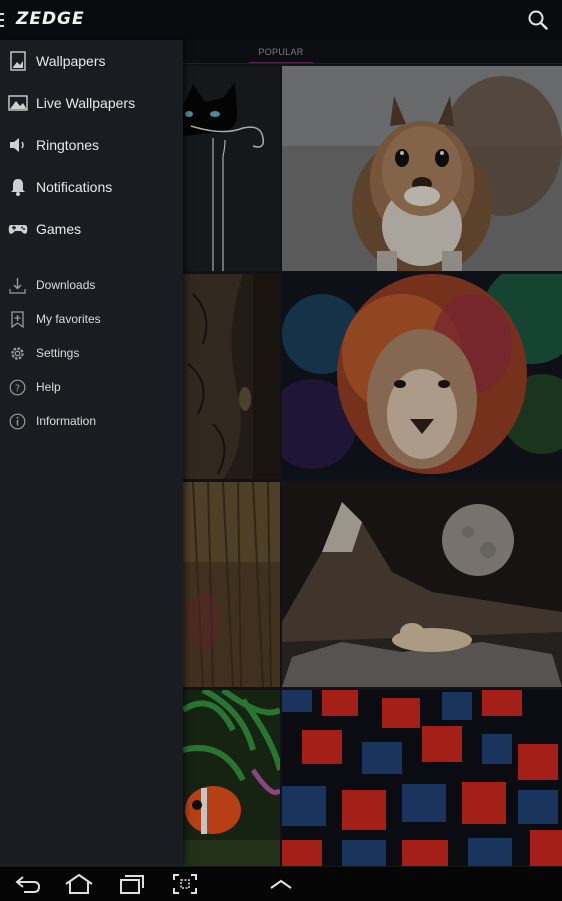  I want to click on drawer-item-notifications: Notifications, so click(91, 187).